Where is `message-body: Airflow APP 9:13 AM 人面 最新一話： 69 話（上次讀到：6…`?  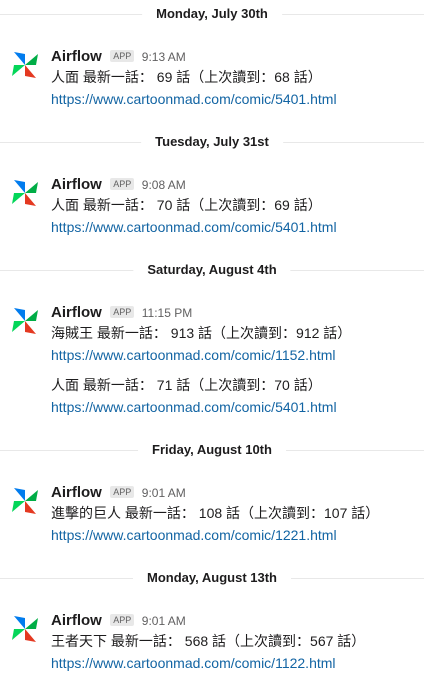
message-body: Airflow APP 9:13 AM 人面 最新一話： 69 話（上次讀到：6… is located at coordinates (235, 79).